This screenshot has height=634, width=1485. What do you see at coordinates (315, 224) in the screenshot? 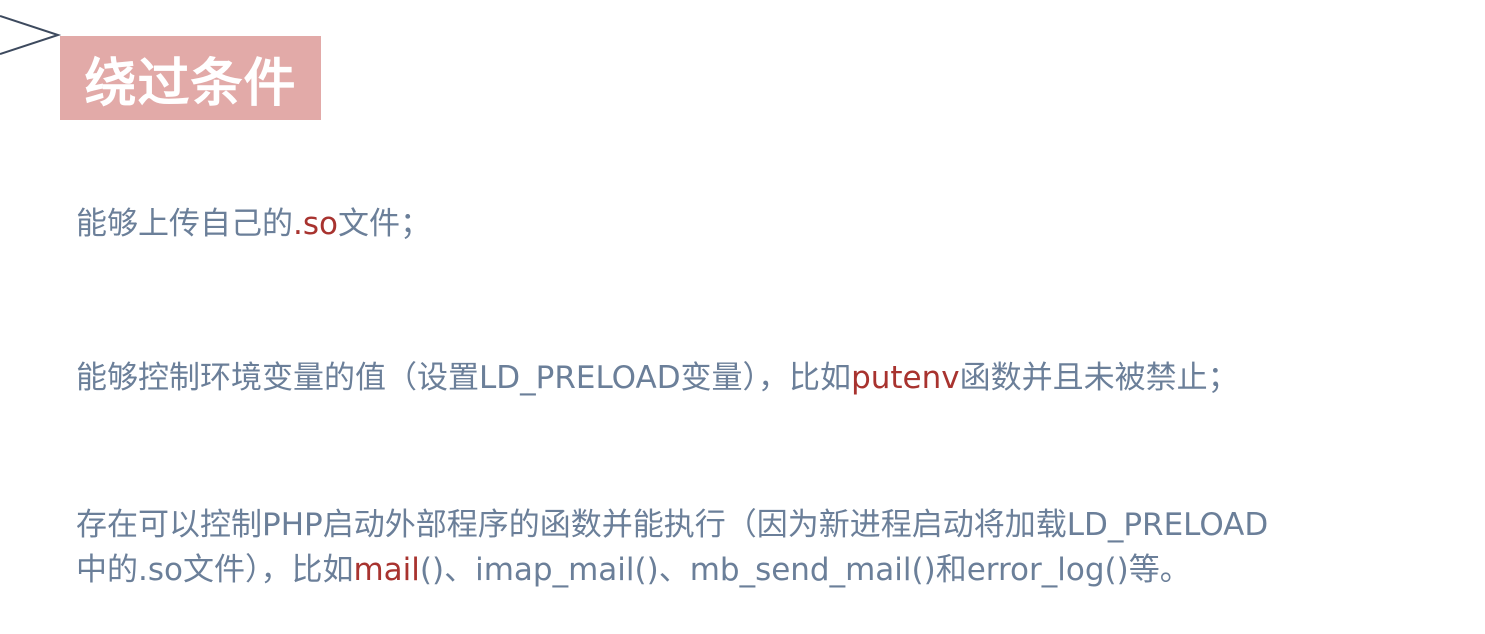
I see `condition-1-highlight: .so` at bounding box center [315, 224].